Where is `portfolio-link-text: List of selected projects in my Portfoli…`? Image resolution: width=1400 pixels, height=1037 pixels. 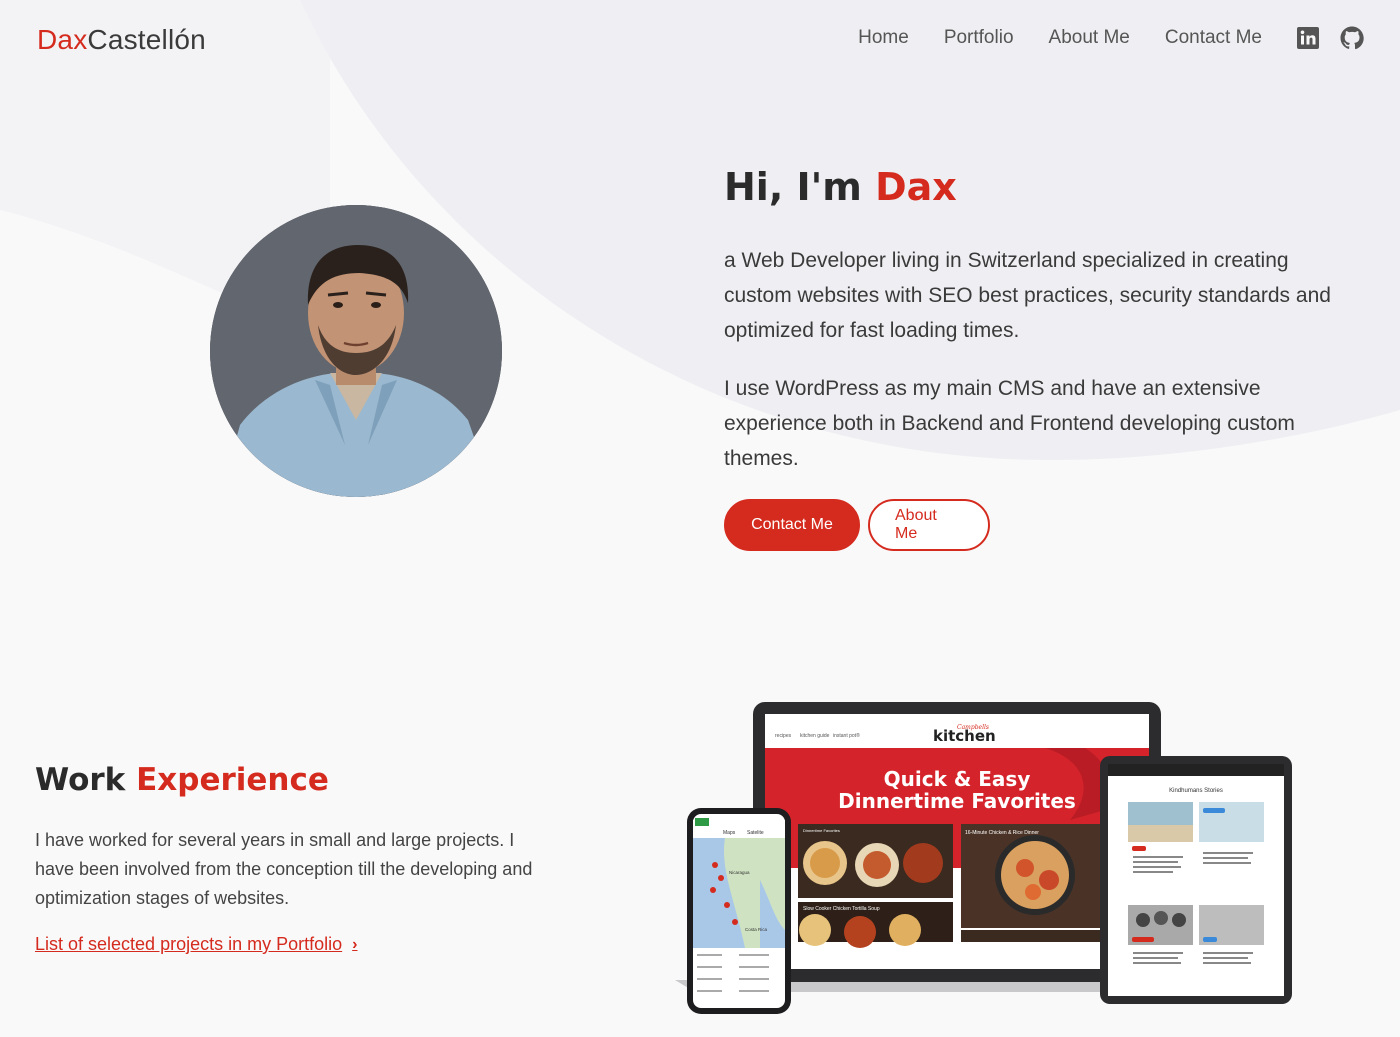
portfolio-link-text: List of selected projects in my Portfoli… is located at coordinates (189, 944).